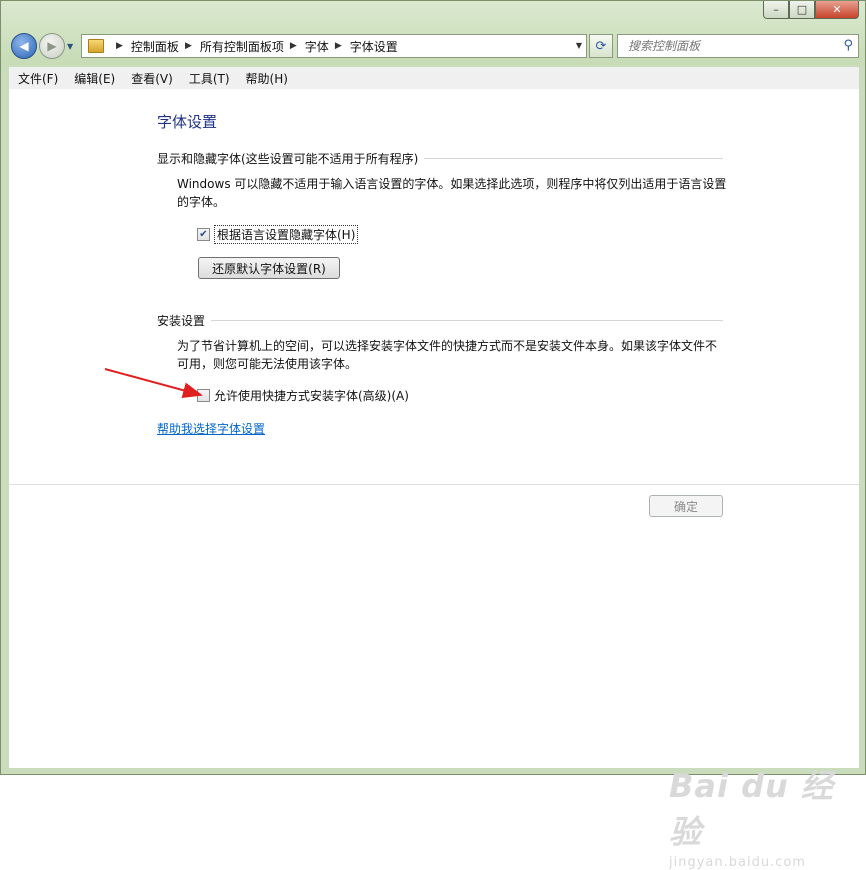  What do you see at coordinates (70, 46) in the screenshot?
I see `recent-pages-chevron-icon: ▼` at bounding box center [70, 46].